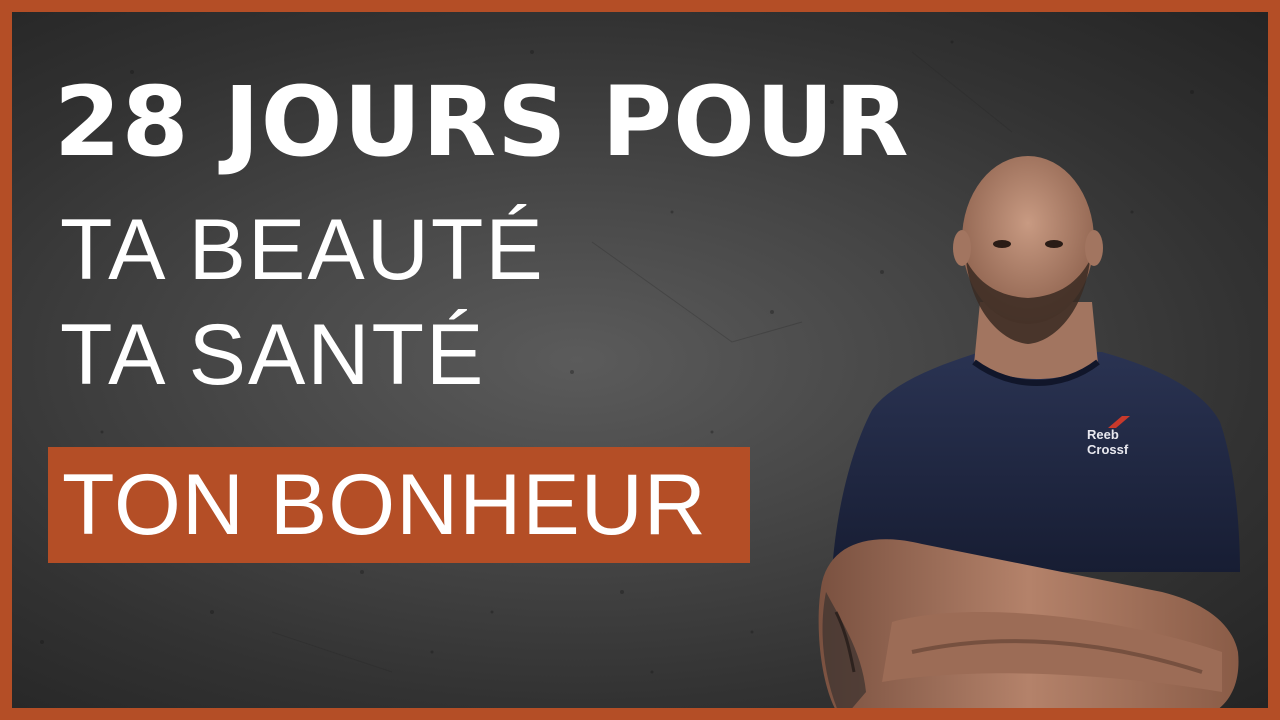 The image size is (1280, 720). Describe the element at coordinates (1108, 449) in the screenshot. I see `shirt-logo-line2: Crossf` at that location.